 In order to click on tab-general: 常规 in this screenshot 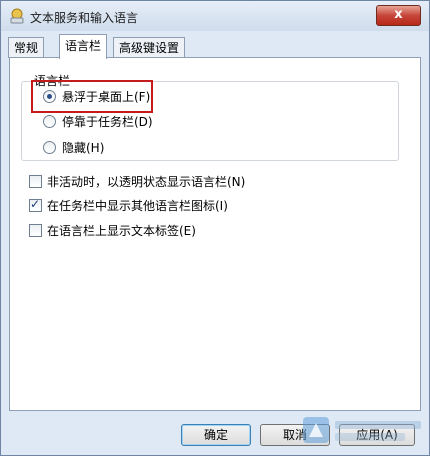, I will do `click(26, 47)`.